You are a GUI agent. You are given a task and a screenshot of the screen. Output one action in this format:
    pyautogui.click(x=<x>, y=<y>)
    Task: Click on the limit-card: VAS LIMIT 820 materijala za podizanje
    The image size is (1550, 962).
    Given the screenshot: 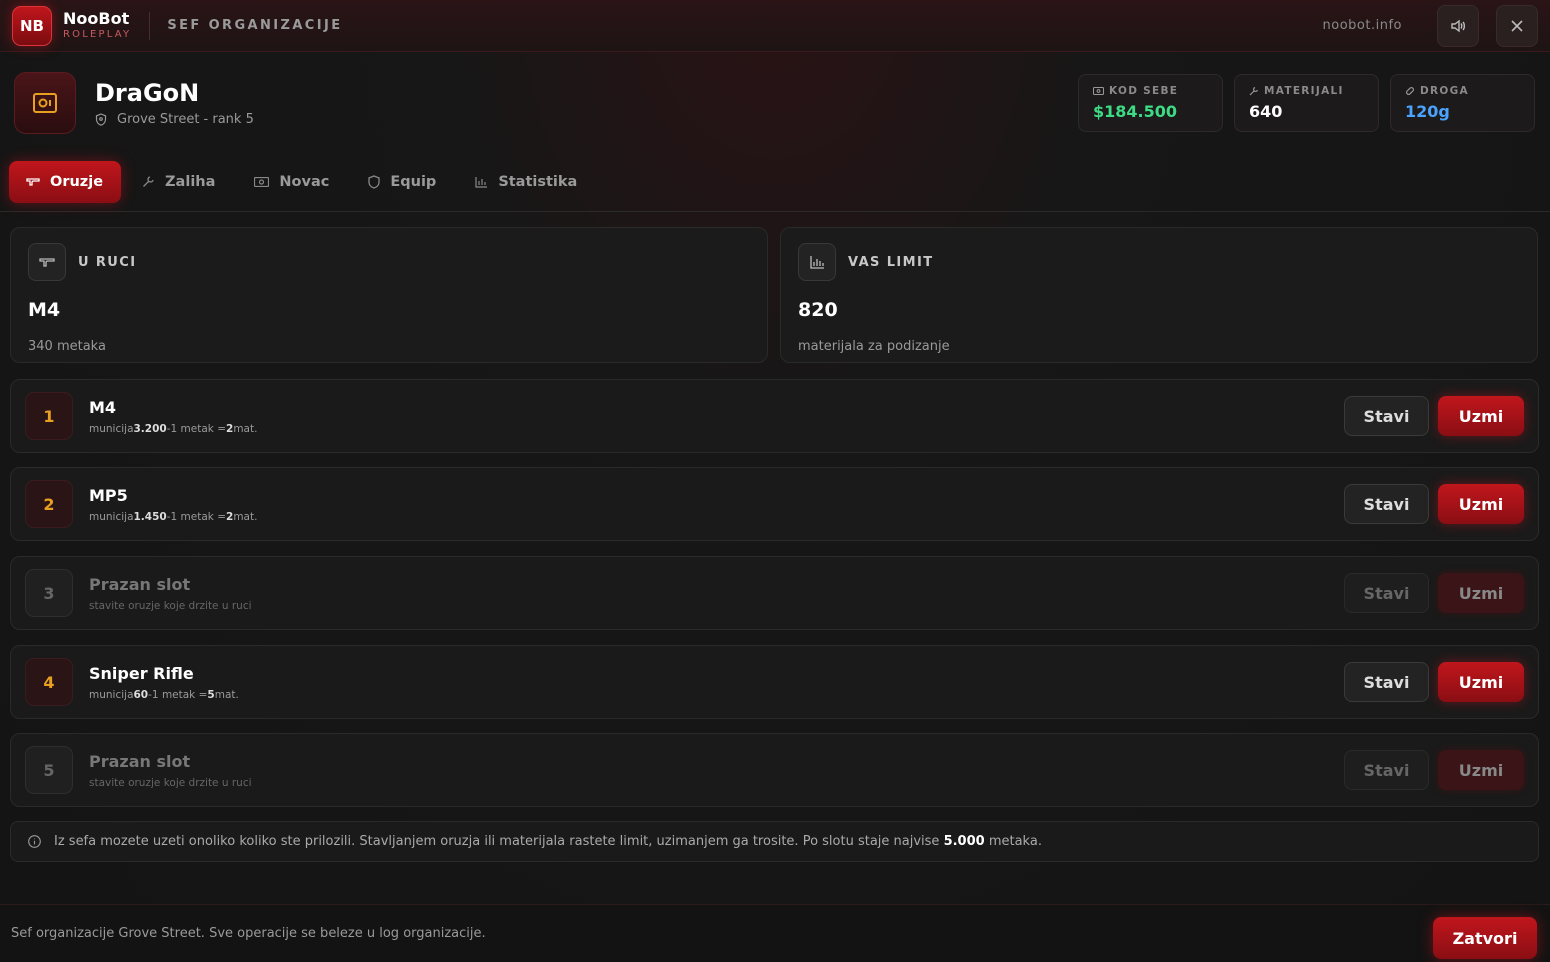 What is the action you would take?
    pyautogui.click(x=1159, y=295)
    